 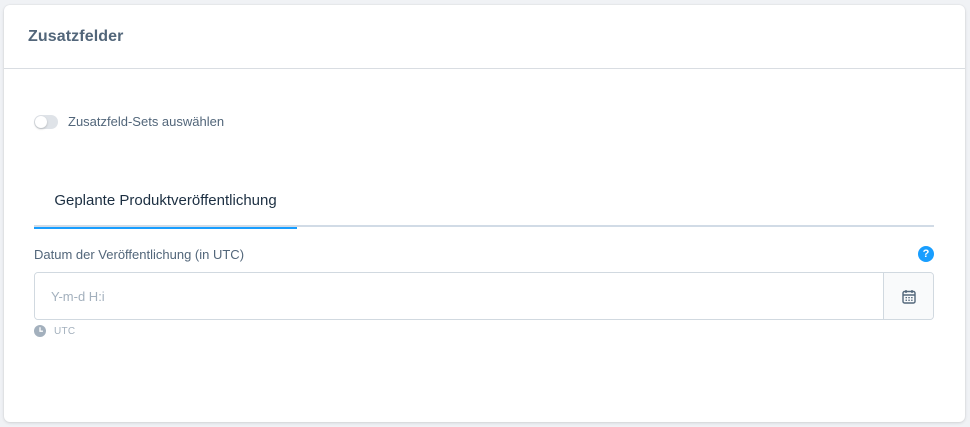 I want to click on calendar-icon, so click(x=908, y=296).